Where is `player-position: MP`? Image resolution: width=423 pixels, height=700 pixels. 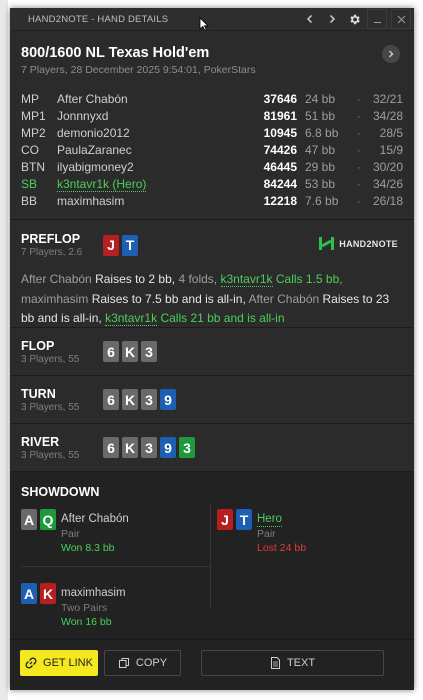 player-position: MP is located at coordinates (30, 98).